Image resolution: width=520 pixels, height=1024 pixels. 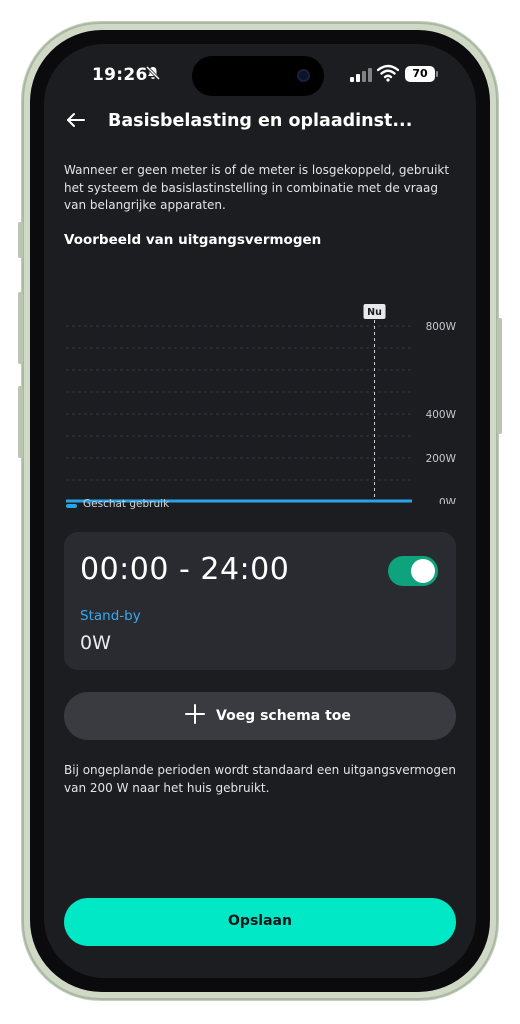 I want to click on add-schedule-label: Voeg schema toe, so click(x=283, y=716).